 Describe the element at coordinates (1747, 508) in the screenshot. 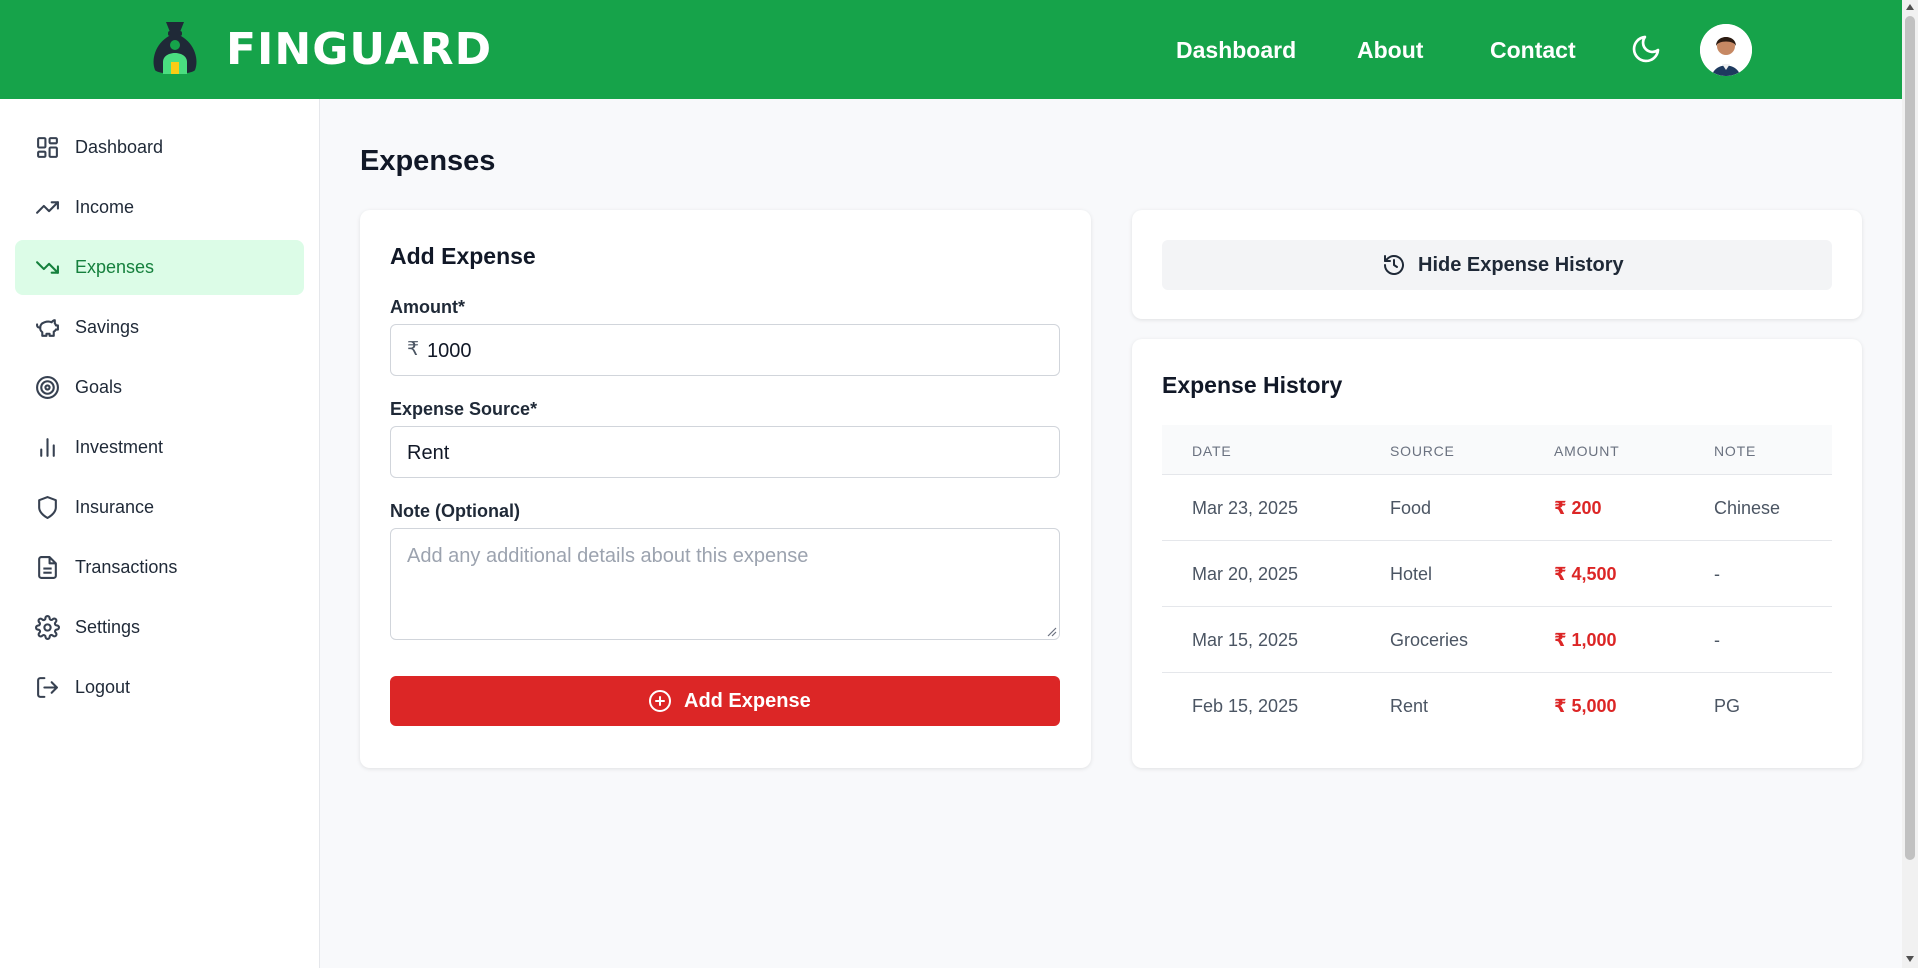

I see `row-note: Chinese` at that location.